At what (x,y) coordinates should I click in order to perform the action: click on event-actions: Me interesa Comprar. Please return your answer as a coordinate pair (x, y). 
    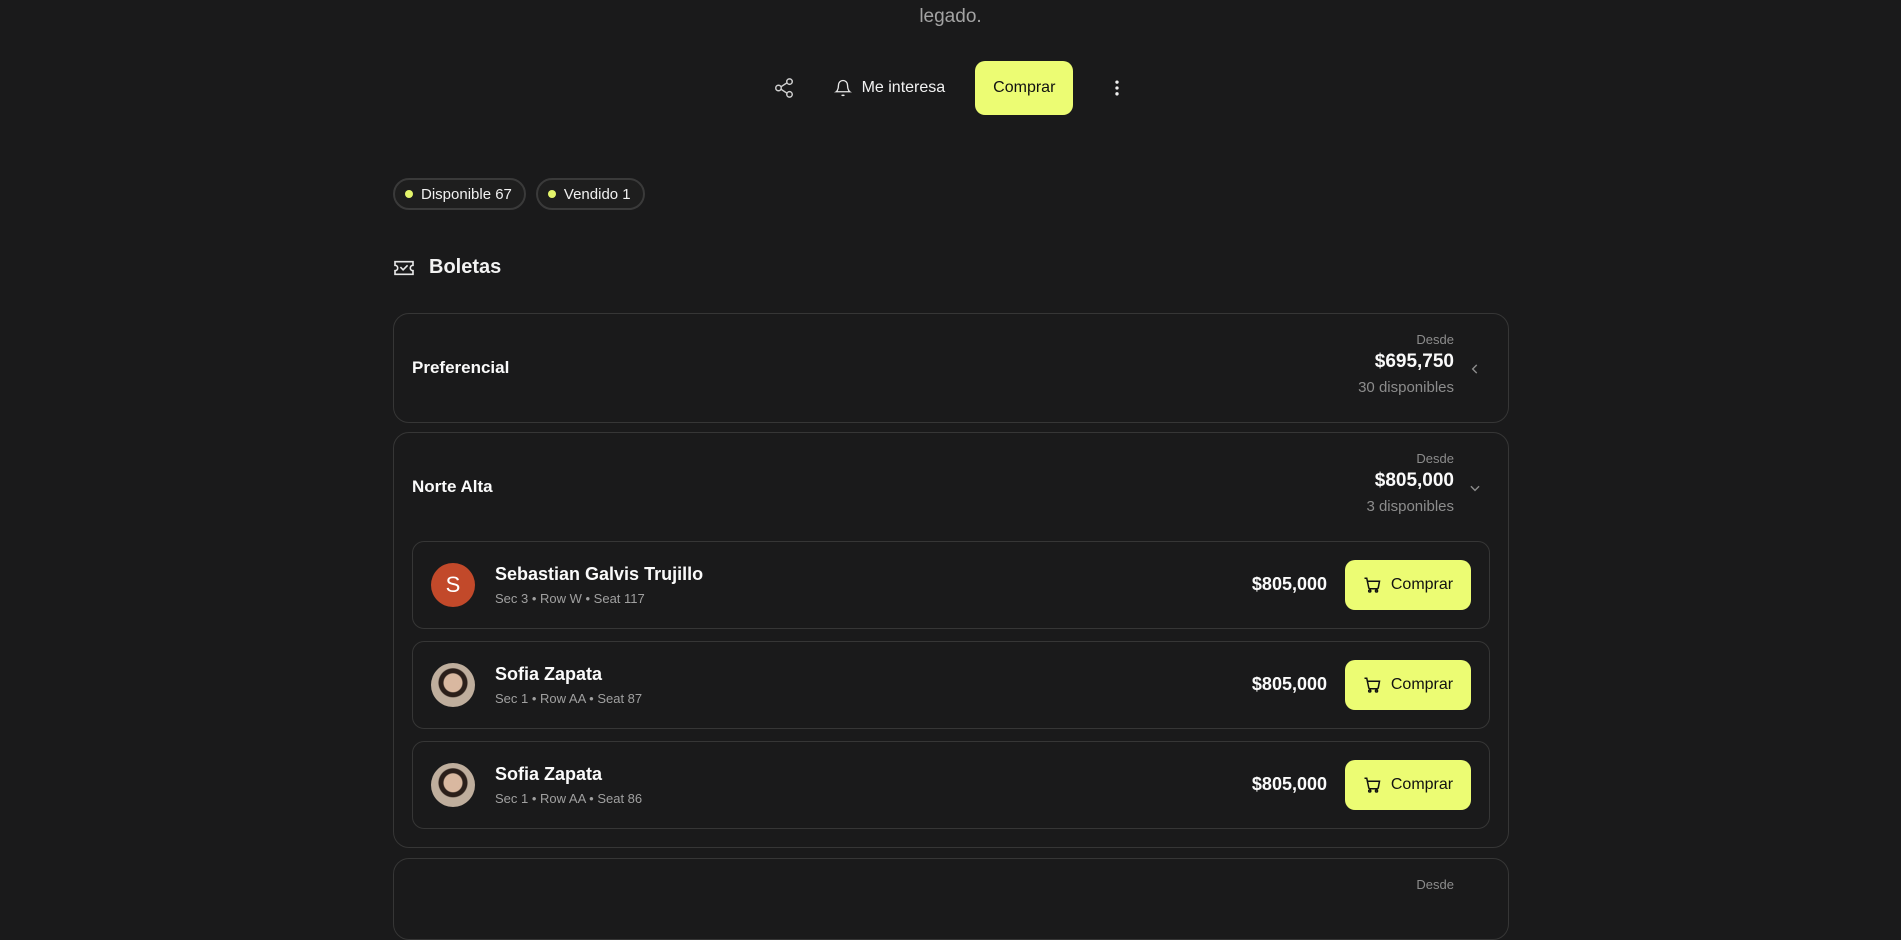
    Looking at the image, I should click on (950, 88).